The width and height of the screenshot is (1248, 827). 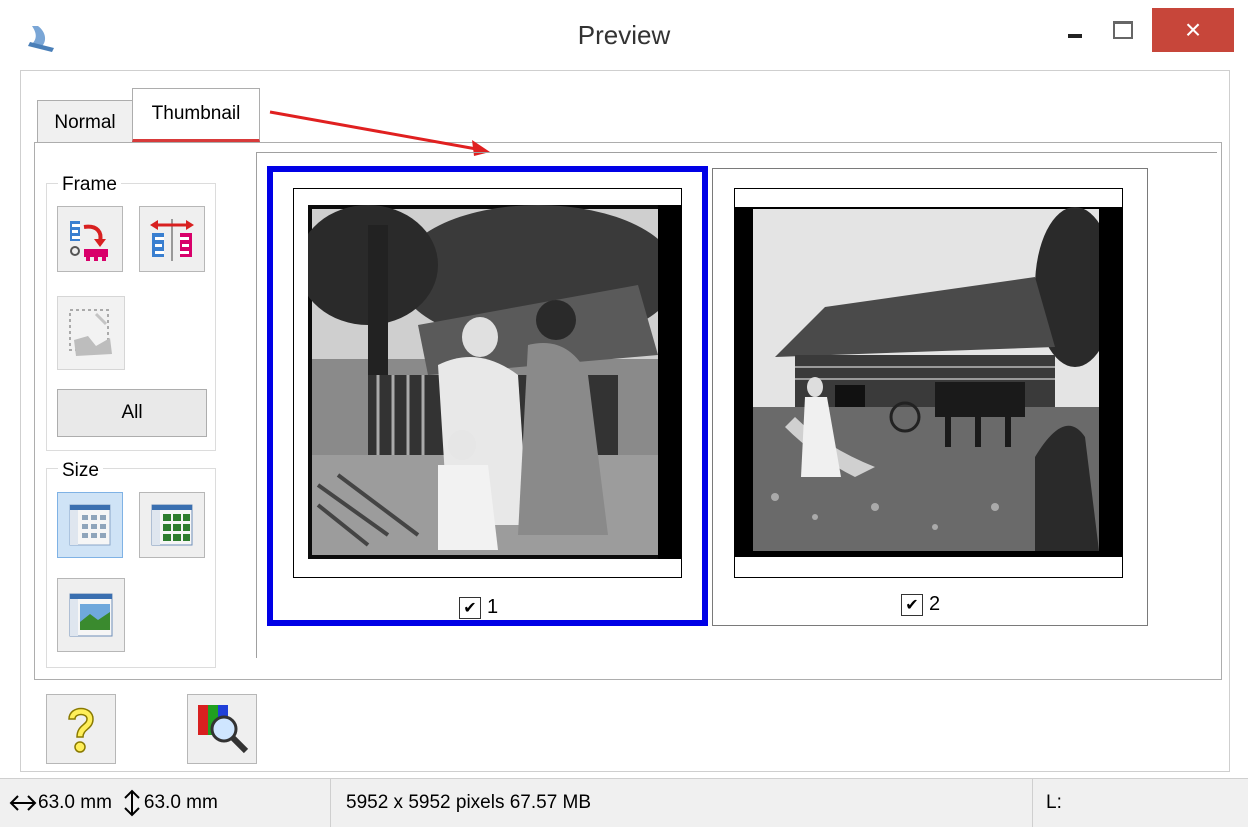 I want to click on all-button: All, so click(x=132, y=413).